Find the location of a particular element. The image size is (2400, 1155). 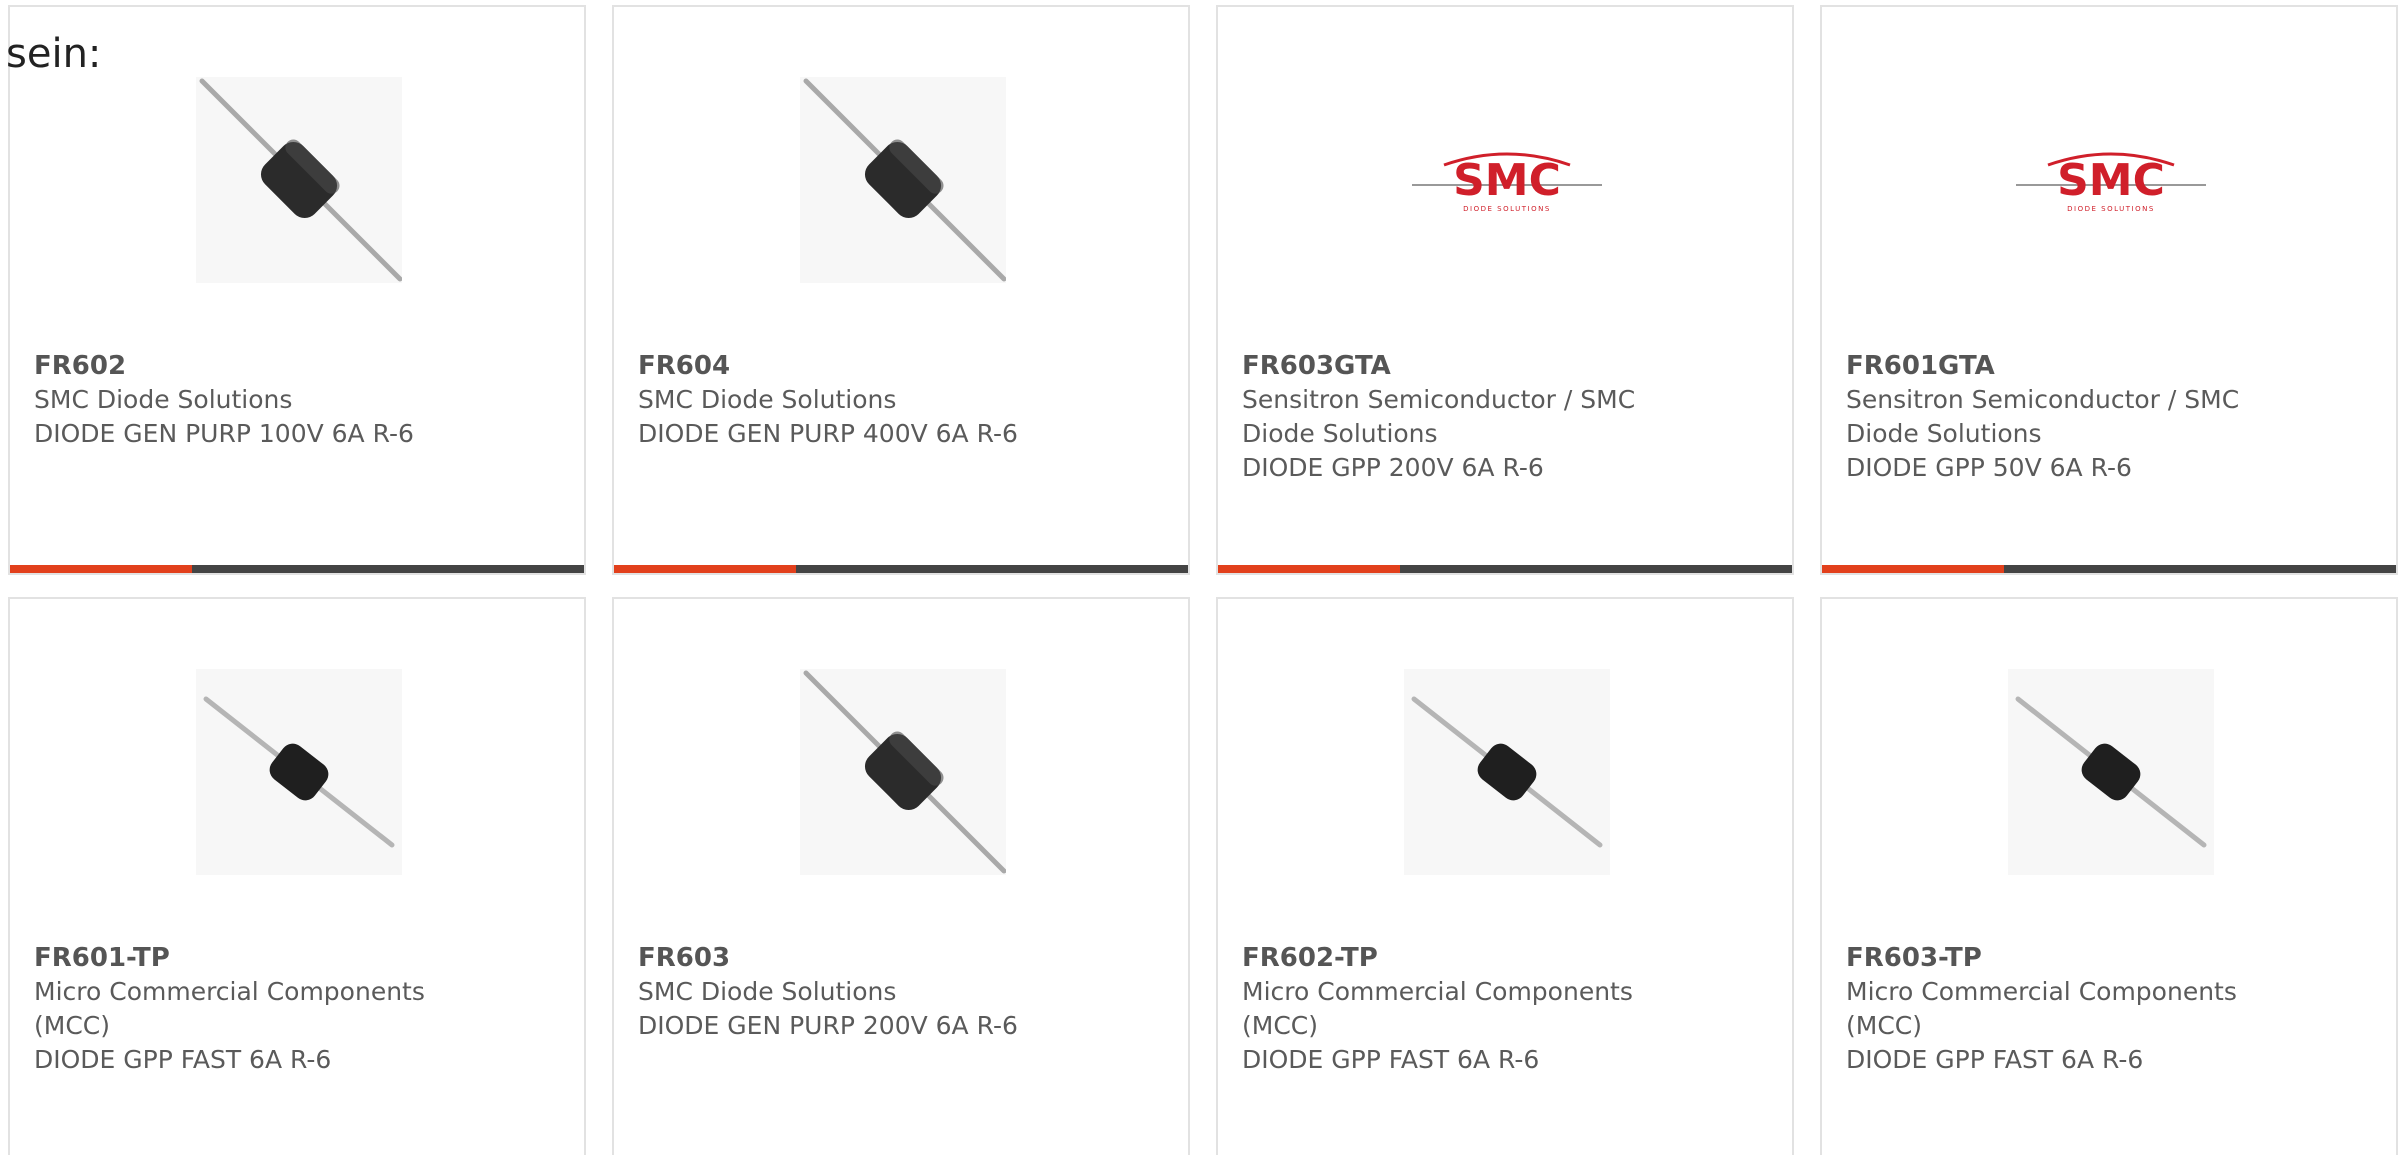

part-number: FR603-TP is located at coordinates (2066, 958).